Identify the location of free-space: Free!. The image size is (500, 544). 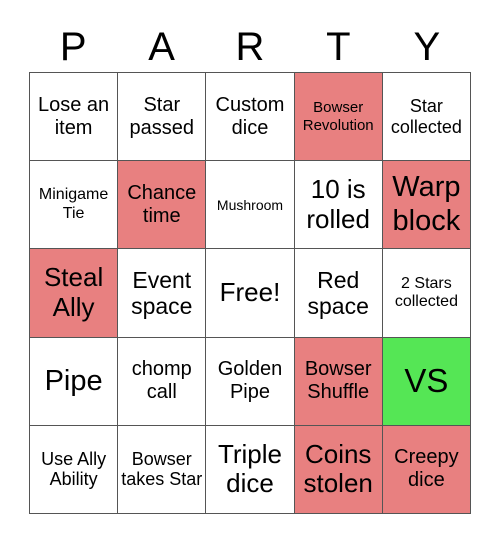
(250, 293).